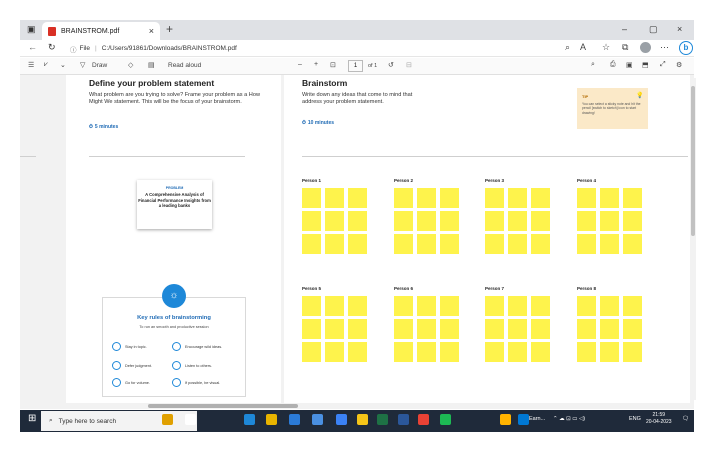 This screenshot has width=706, height=452. Describe the element at coordinates (391, 65) in the screenshot. I see `rotate-icon: ↺` at that location.